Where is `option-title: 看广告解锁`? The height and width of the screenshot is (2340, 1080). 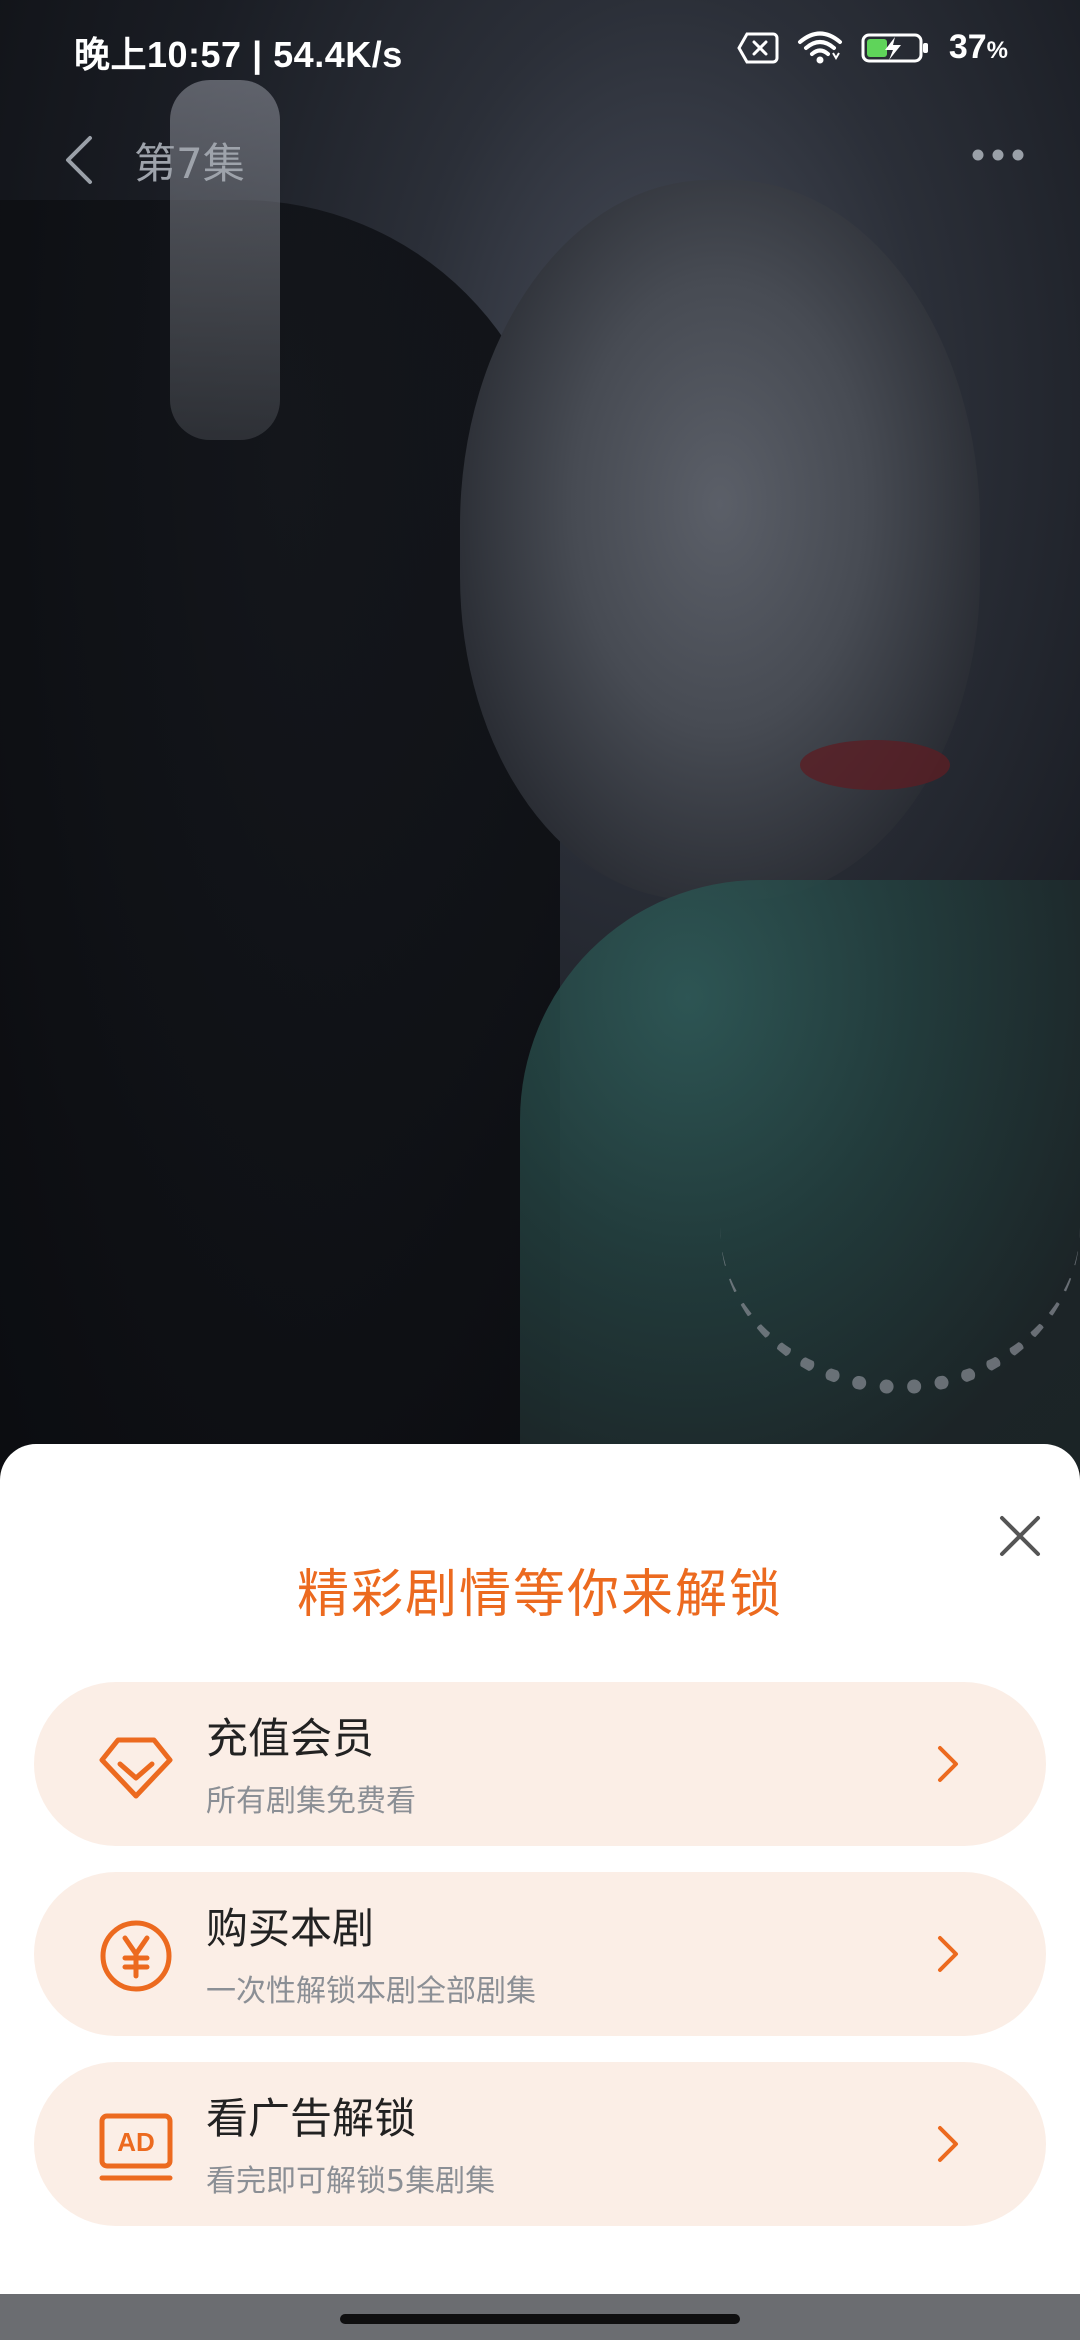 option-title: 看广告解锁 is located at coordinates (311, 2118).